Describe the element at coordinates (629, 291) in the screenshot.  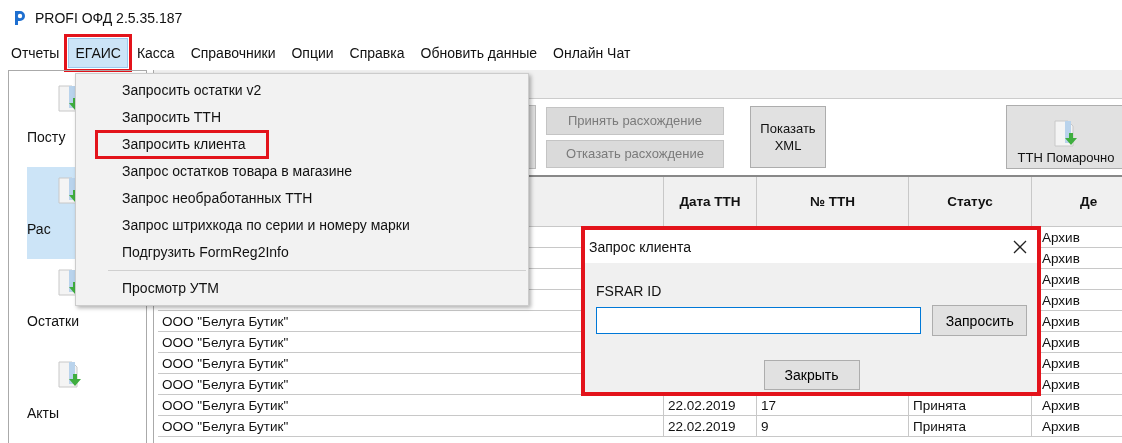
I see `field-label: FSRAR ID` at that location.